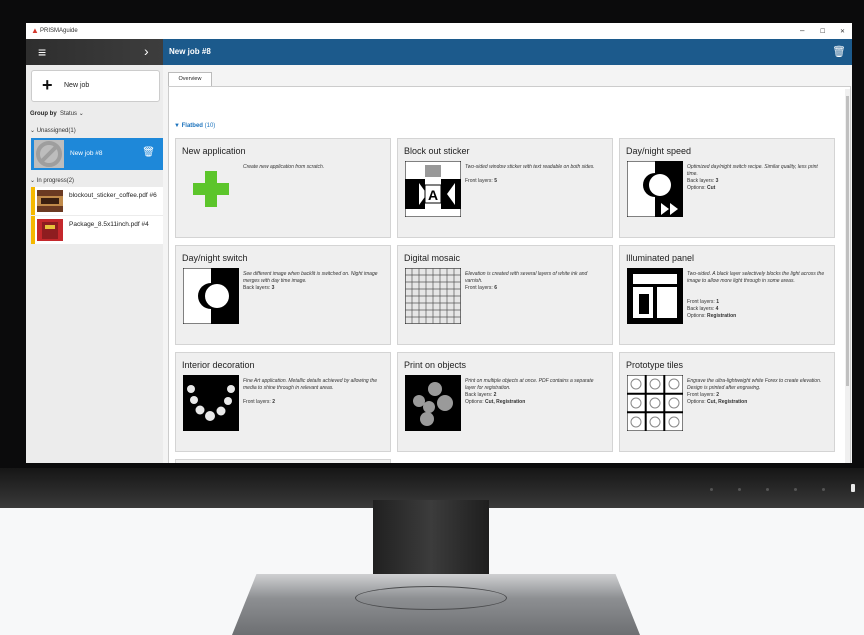 Image resolution: width=864 pixels, height=635 pixels. I want to click on job-name: blockout_sticker_coffee.pdf #6, so click(113, 195).